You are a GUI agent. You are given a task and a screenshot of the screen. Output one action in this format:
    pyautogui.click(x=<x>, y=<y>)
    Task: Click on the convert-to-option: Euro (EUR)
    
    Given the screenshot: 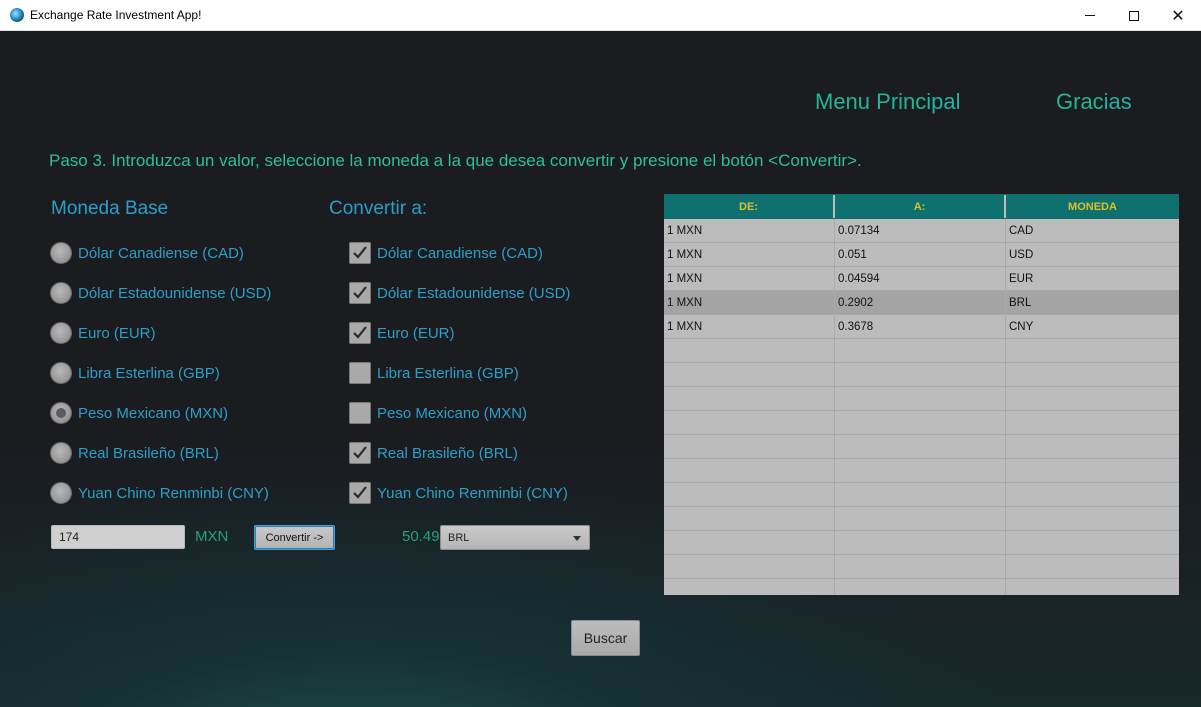 What is the action you would take?
    pyautogui.click(x=402, y=333)
    